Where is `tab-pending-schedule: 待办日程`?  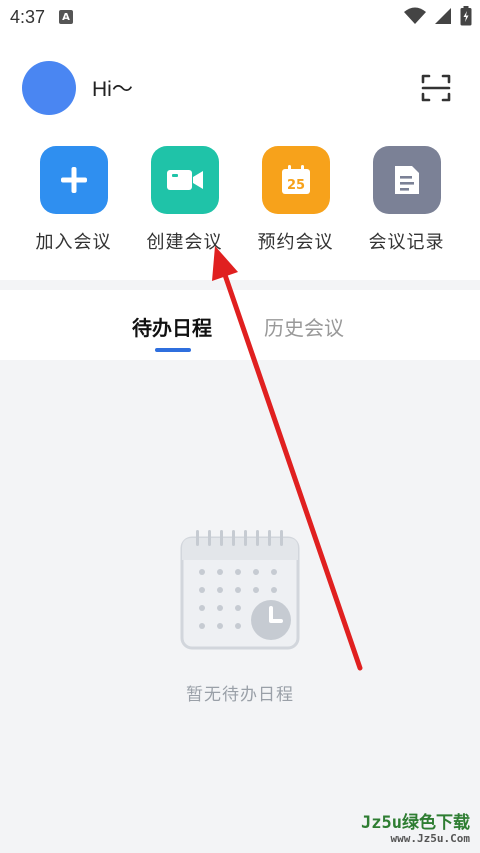 tab-pending-schedule: 待办日程 is located at coordinates (172, 326).